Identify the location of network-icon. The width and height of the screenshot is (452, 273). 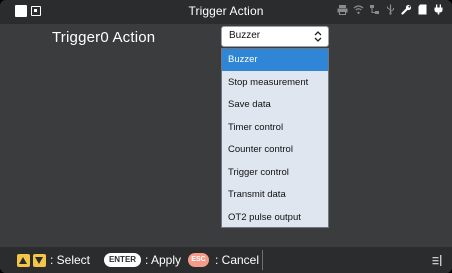
(374, 11).